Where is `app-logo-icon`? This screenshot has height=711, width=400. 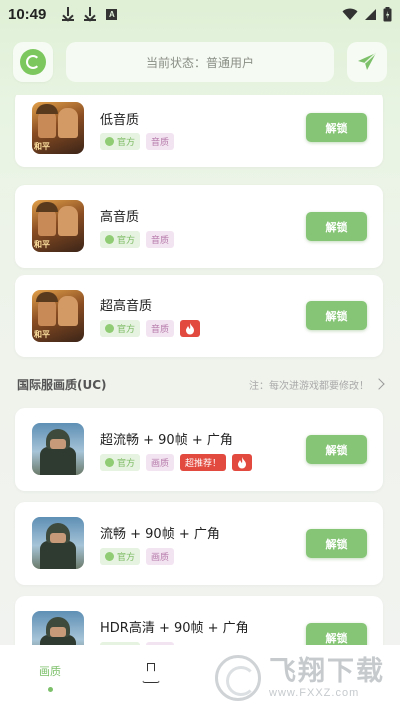 app-logo-icon is located at coordinates (33, 62).